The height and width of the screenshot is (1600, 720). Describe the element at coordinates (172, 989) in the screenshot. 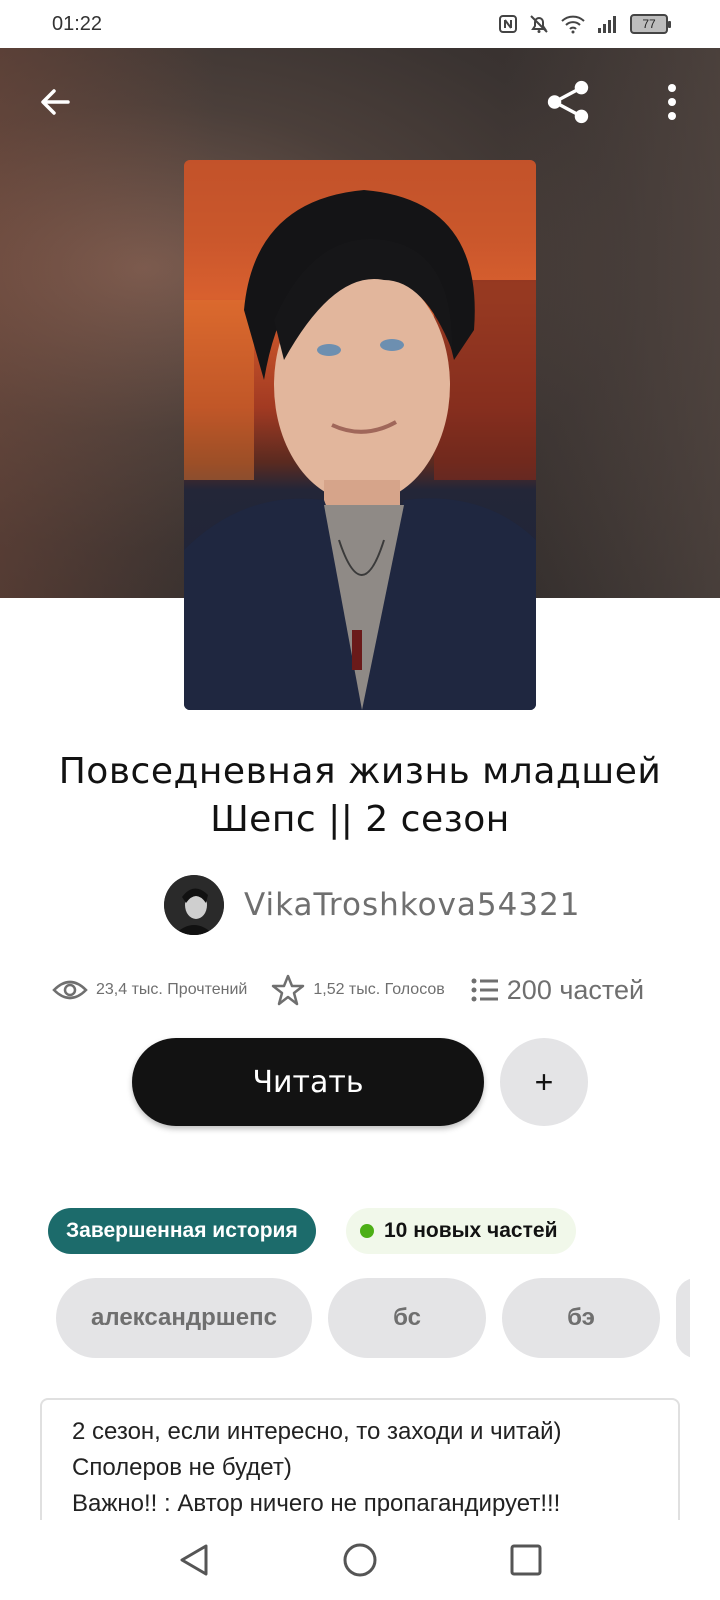

I see `reads-count: 23,4 тыс. Прочтений` at that location.